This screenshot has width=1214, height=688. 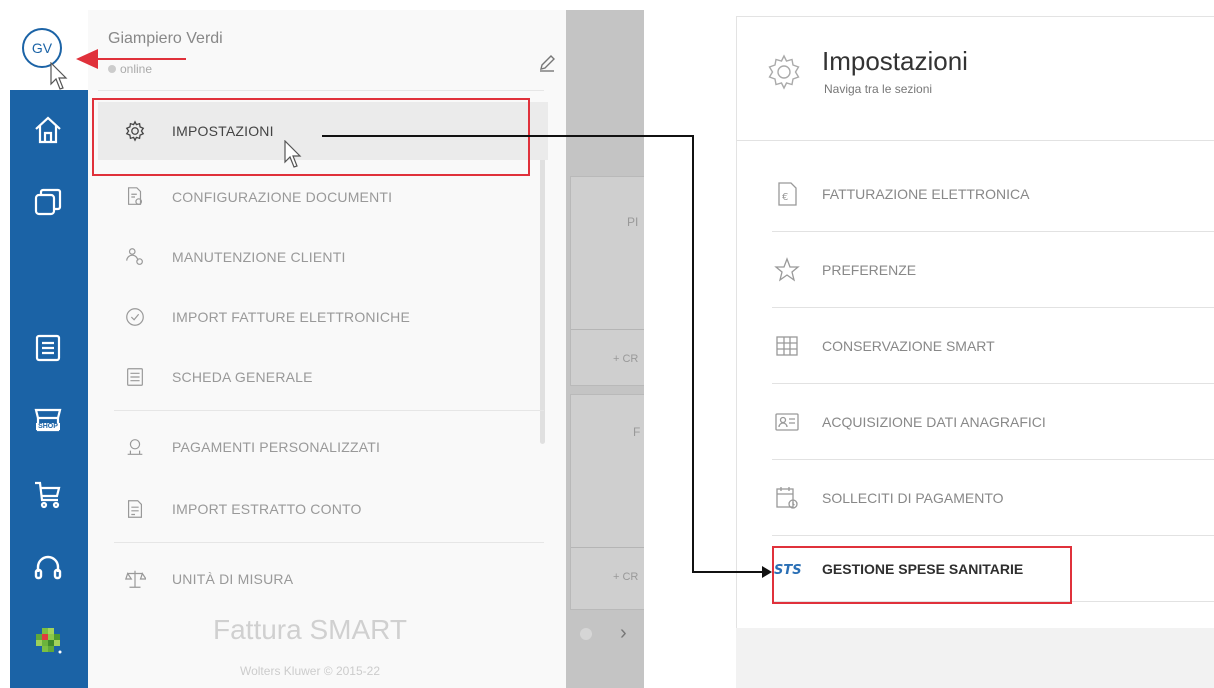 What do you see at coordinates (135, 197) in the screenshot?
I see `documents-settings-icon` at bounding box center [135, 197].